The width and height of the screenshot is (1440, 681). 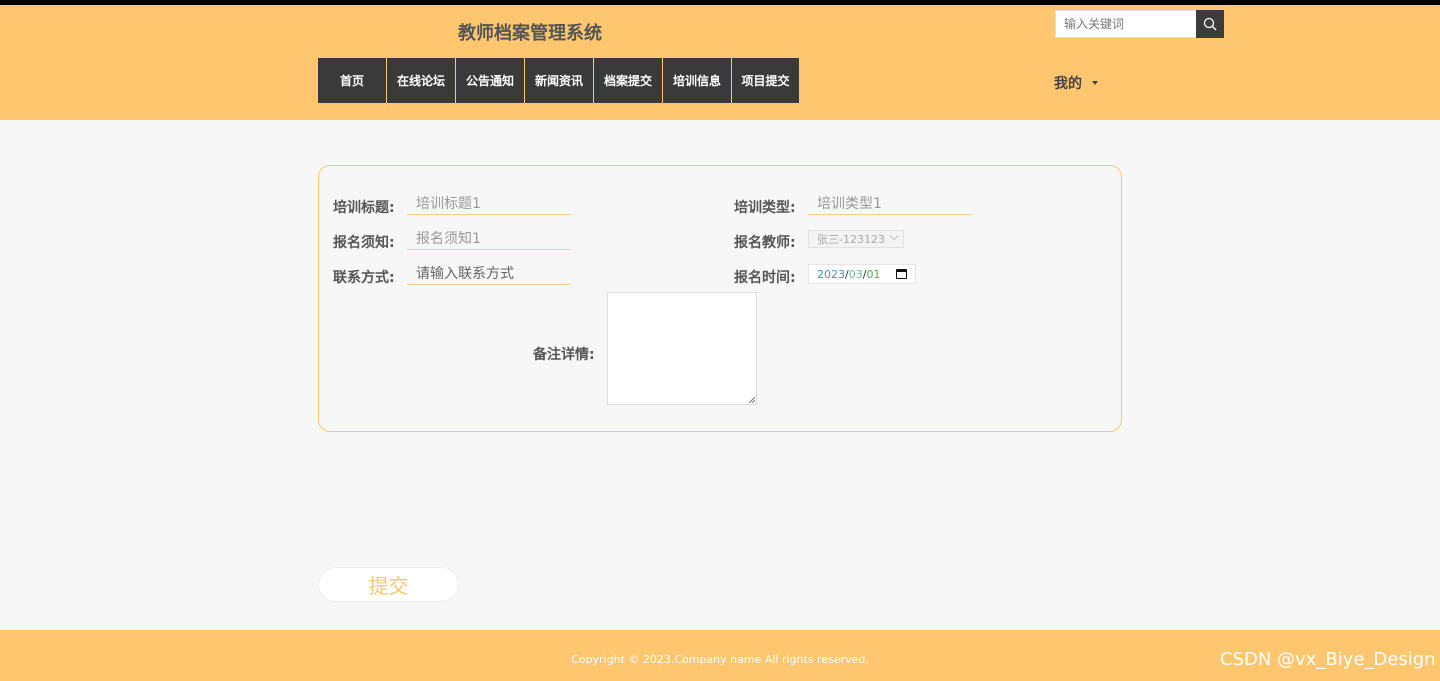 What do you see at coordinates (421, 80) in the screenshot?
I see `nav-item-forum: 在线论坛` at bounding box center [421, 80].